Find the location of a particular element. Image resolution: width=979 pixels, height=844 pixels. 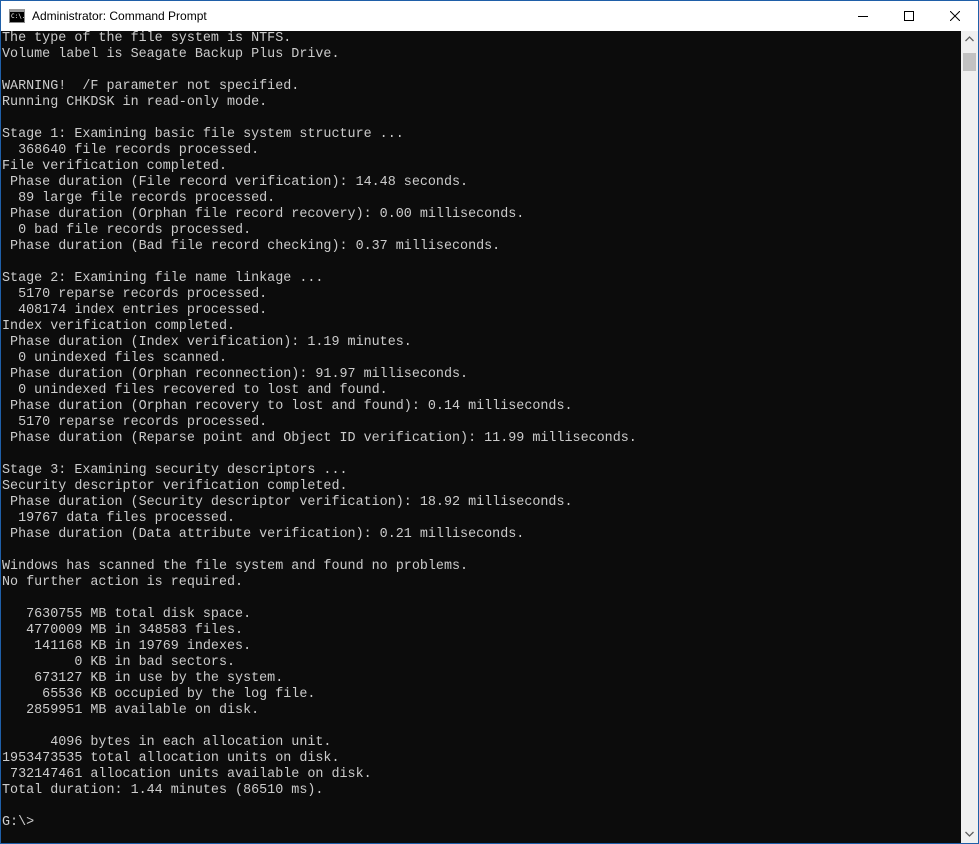

console-line: 0 KB in bad sectors. is located at coordinates (119, 662).